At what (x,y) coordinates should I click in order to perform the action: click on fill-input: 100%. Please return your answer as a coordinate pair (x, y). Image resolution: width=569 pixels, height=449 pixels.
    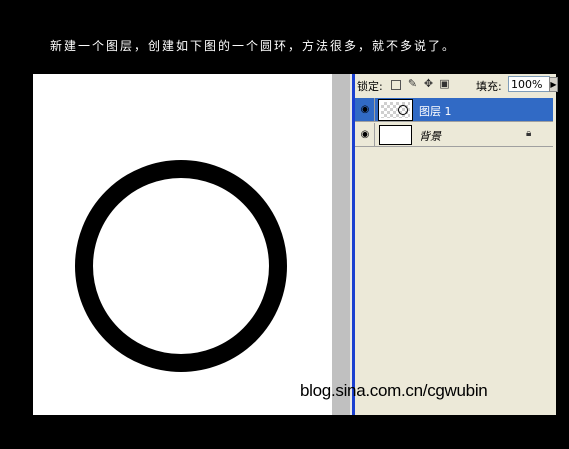
    Looking at the image, I should click on (529, 84).